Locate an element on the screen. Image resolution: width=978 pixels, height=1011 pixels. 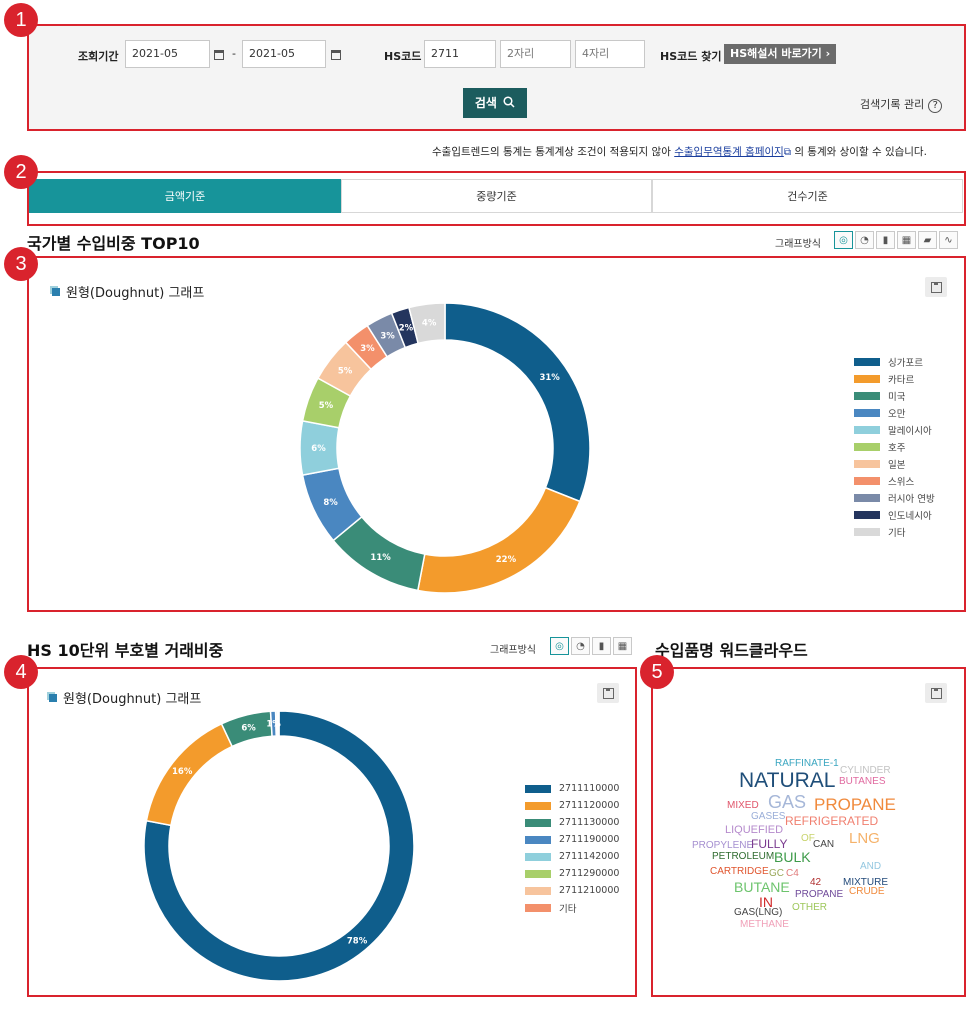
legend-item: 호주 is located at coordinates (894, 446).